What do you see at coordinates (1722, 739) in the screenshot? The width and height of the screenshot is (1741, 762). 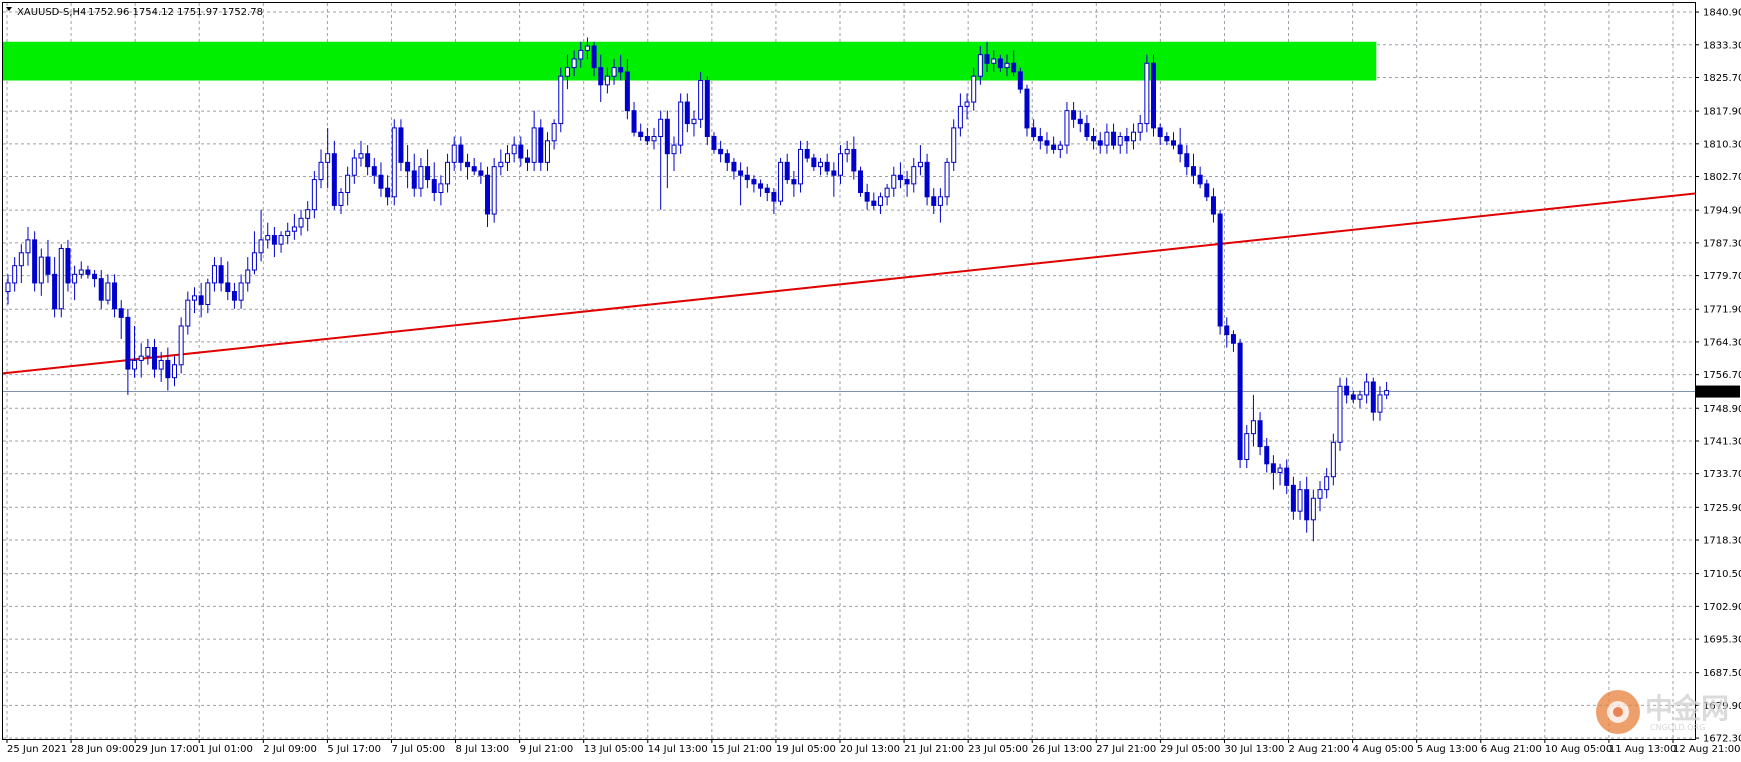 I see `y-tick-label: 1672.30` at bounding box center [1722, 739].